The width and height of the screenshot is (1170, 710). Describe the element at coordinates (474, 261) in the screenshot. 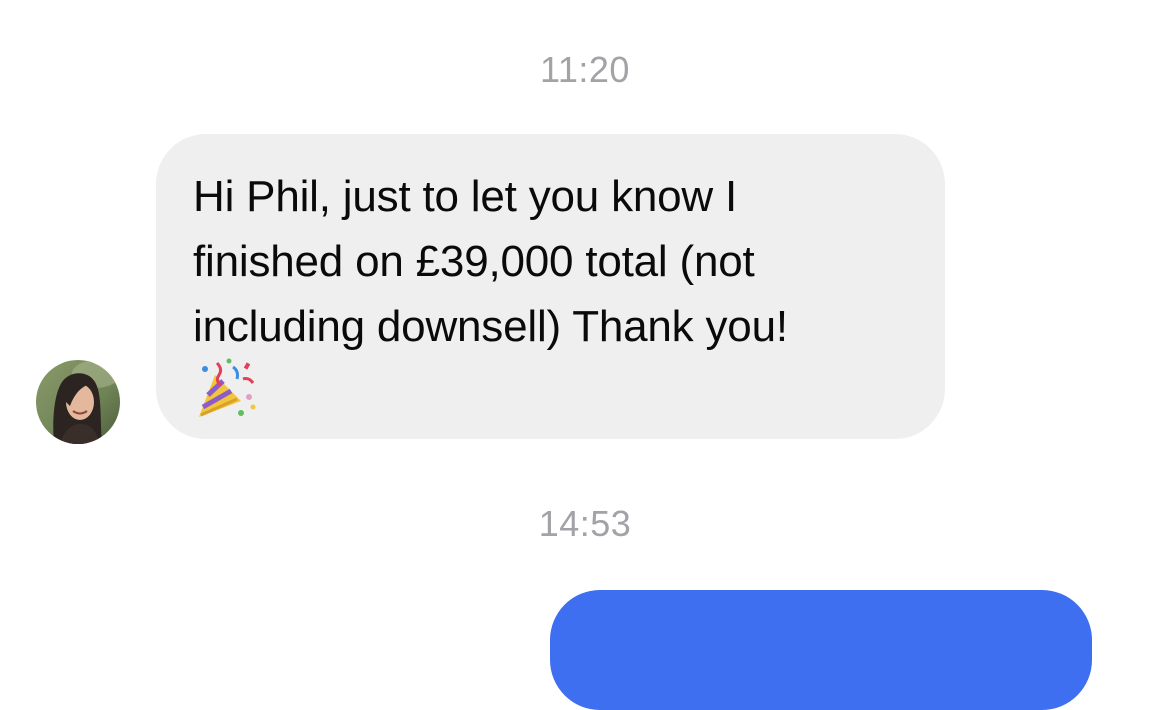

I see `message-line: finished on £39,000 total (not` at that location.